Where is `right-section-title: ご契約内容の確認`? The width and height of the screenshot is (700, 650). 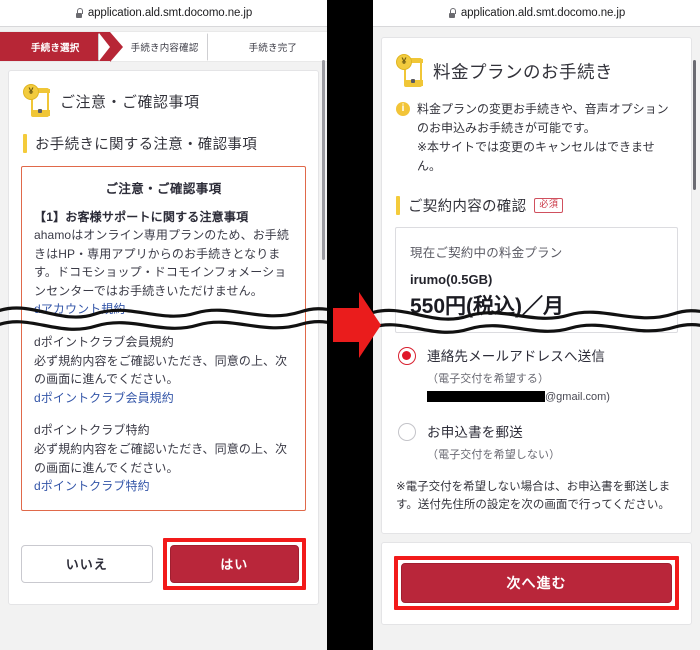
right-section-title: ご契約内容の確認 is located at coordinates (467, 206).